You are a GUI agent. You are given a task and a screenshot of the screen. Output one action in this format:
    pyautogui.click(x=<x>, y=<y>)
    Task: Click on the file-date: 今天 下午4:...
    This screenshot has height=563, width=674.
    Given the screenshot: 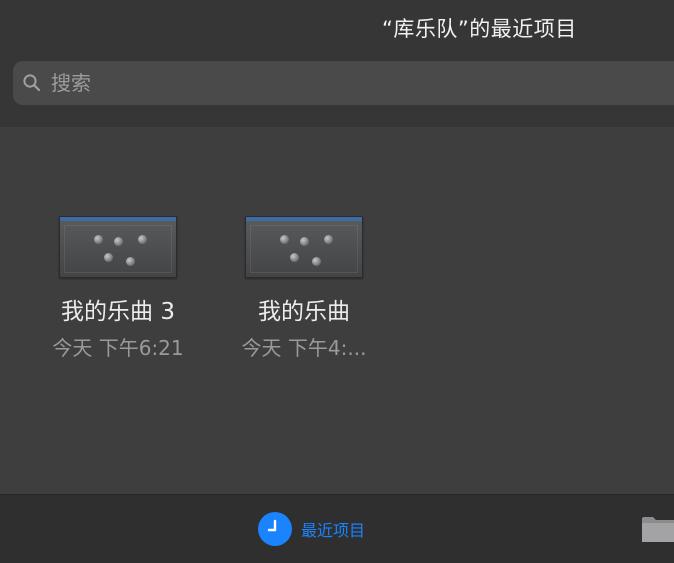 What is the action you would take?
    pyautogui.click(x=304, y=348)
    